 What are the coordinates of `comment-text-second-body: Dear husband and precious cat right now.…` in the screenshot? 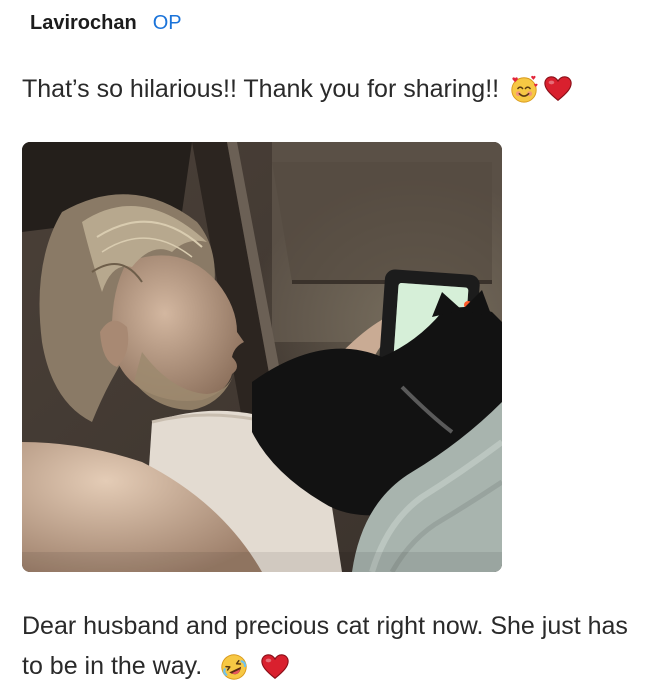 It's located at (325, 646).